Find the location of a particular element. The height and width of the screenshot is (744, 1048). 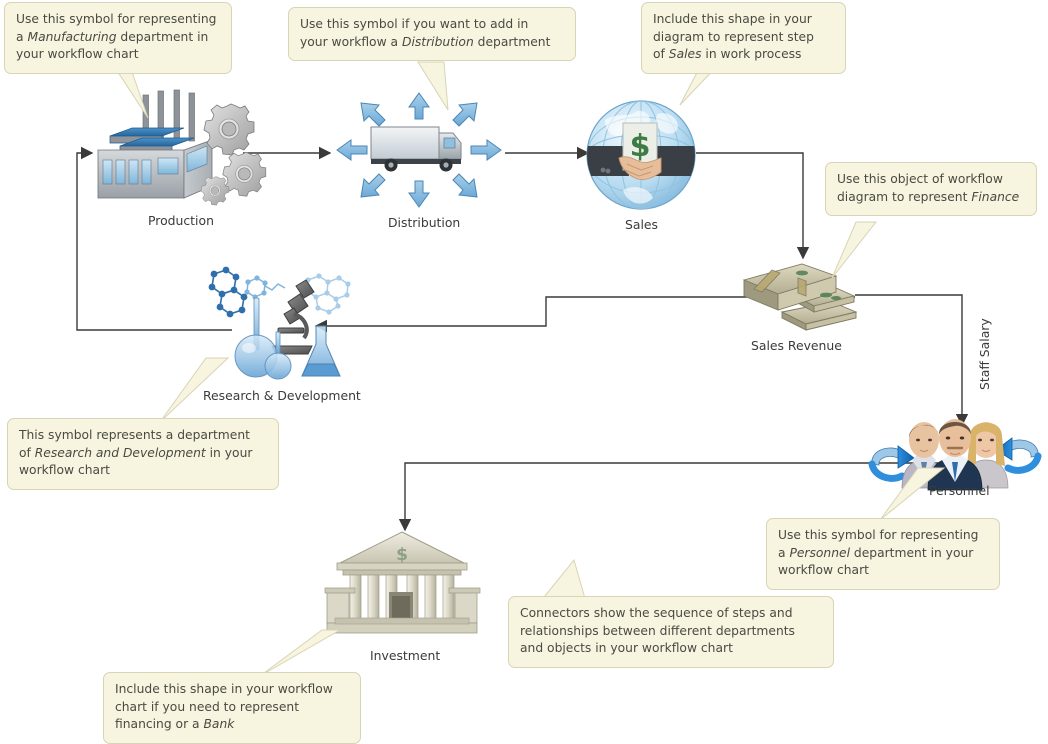

callout-line: This symbol represents a department is located at coordinates (134, 435).